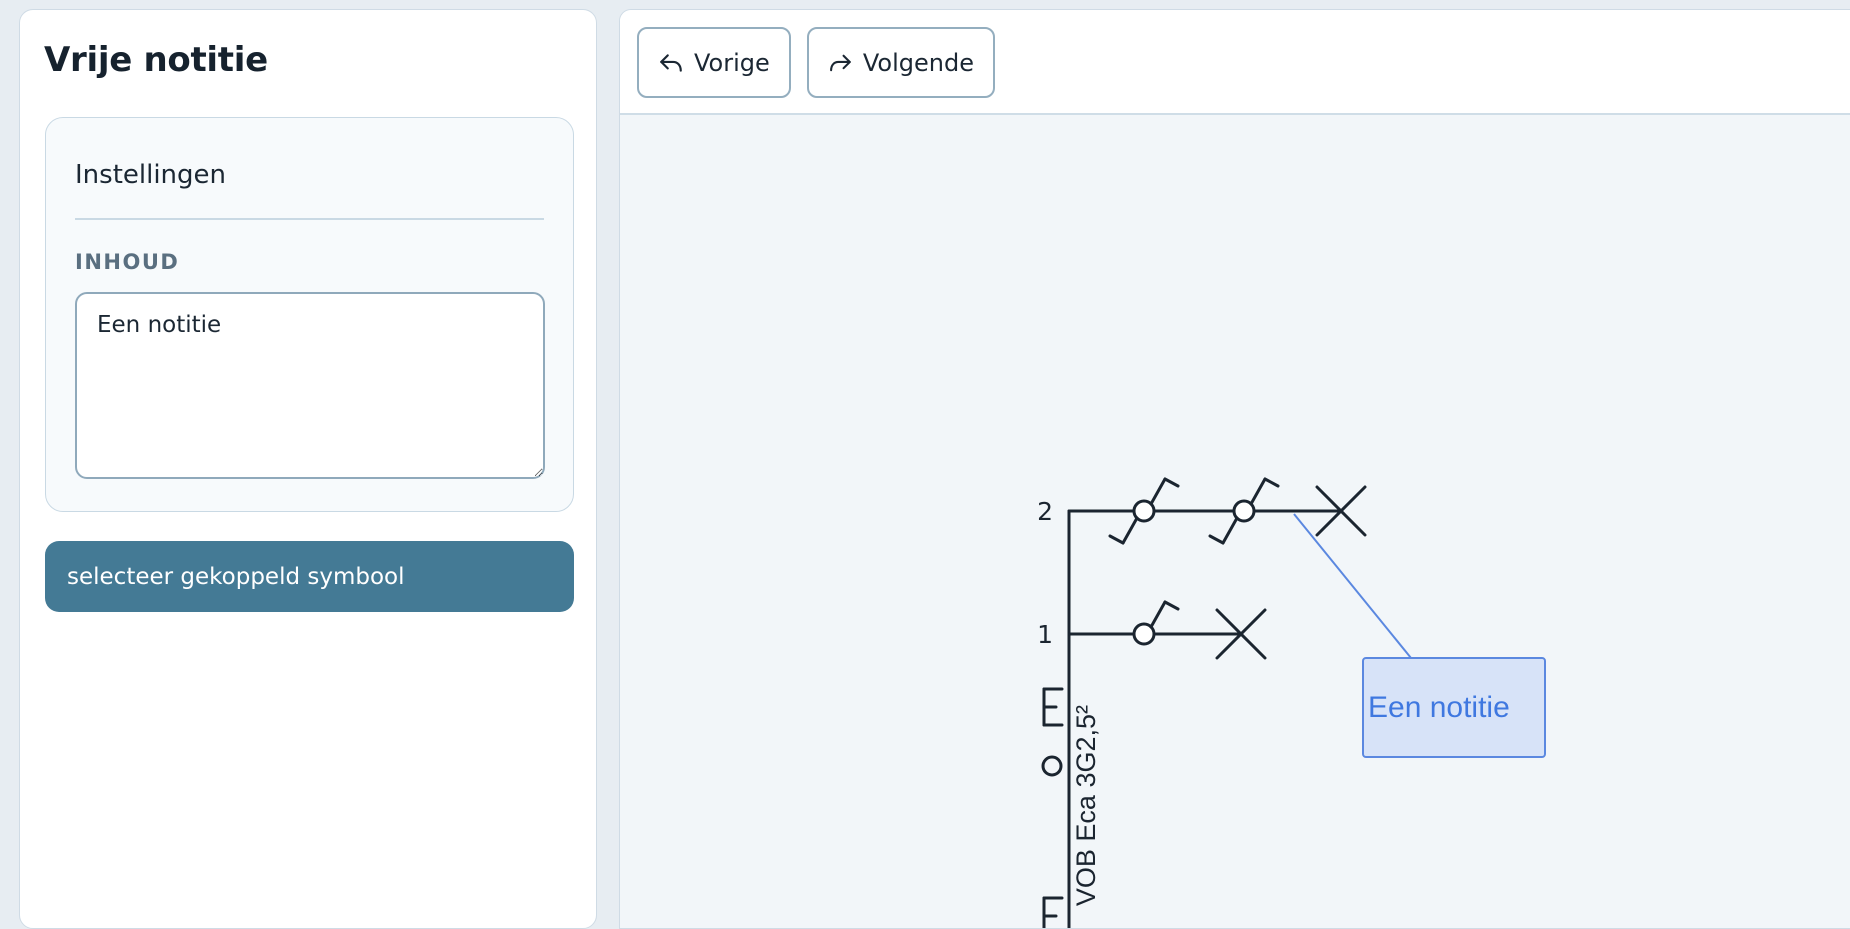 The height and width of the screenshot is (929, 1850). I want to click on circle-icon, so click(1052, 766).